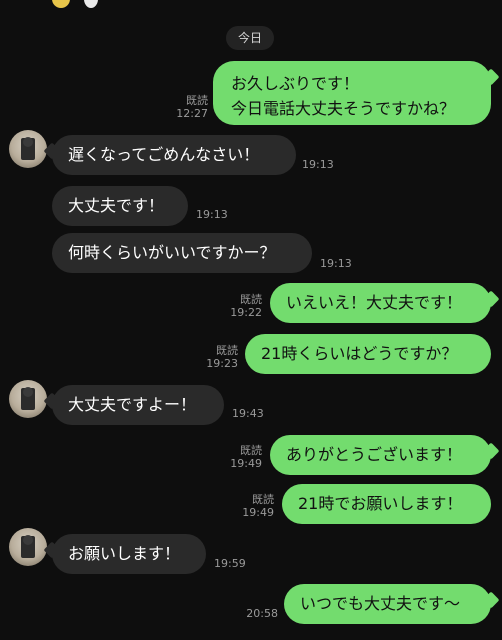 Image resolution: width=502 pixels, height=640 pixels. I want to click on message-bubble-incoming: 何時くらいがいいですかー？, so click(182, 253).